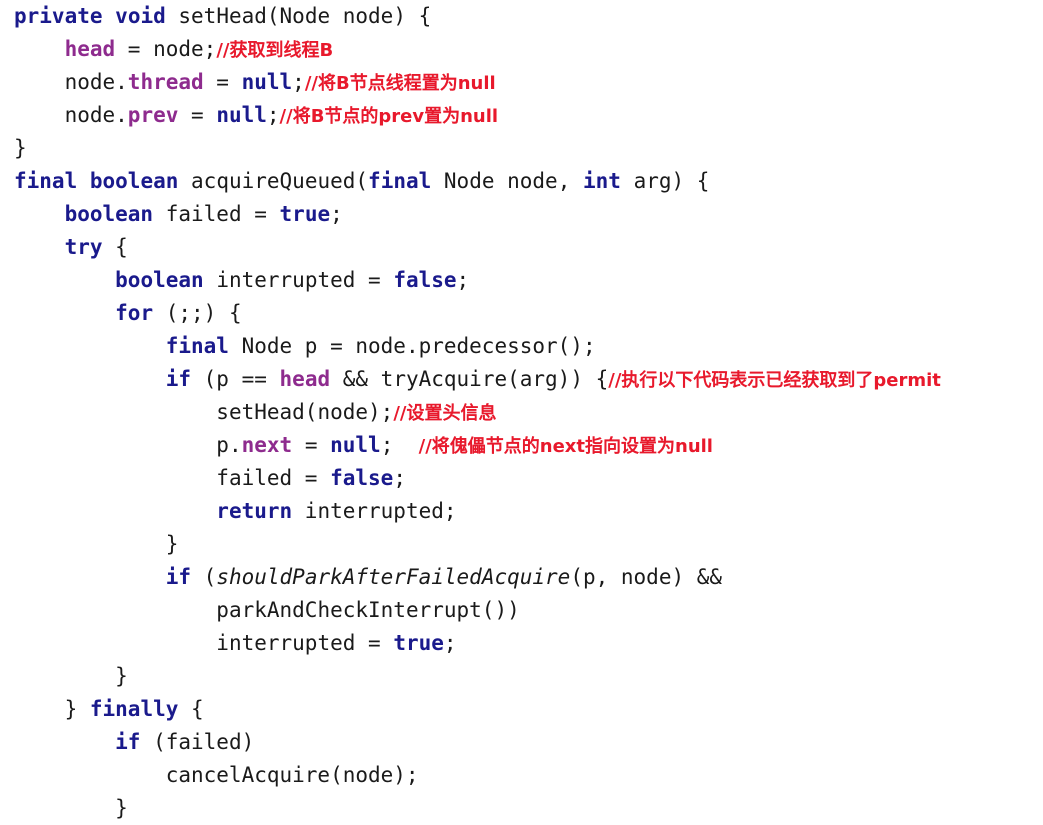  What do you see at coordinates (235, 379) in the screenshot?
I see `code-text: (p ==` at bounding box center [235, 379].